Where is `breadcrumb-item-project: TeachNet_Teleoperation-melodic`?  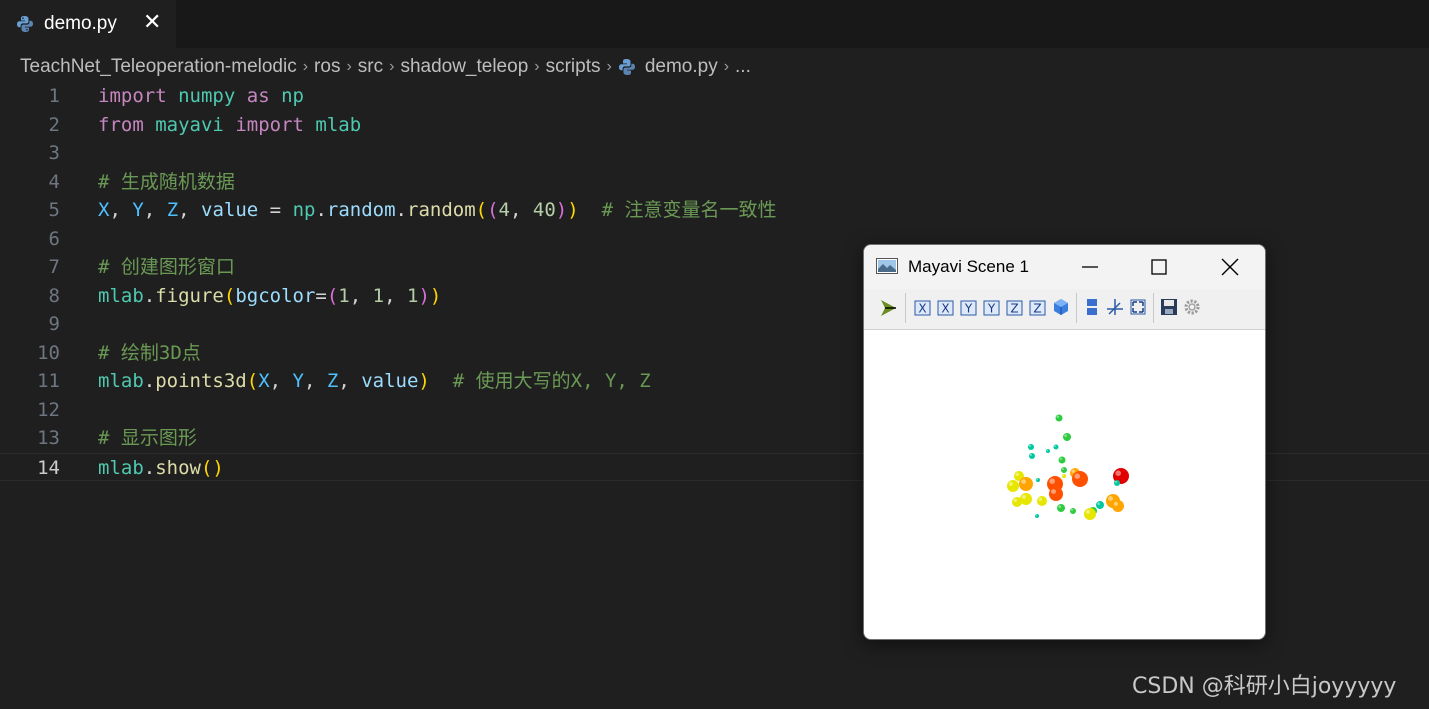
breadcrumb-item-project: TeachNet_Teleoperation-melodic is located at coordinates (158, 67).